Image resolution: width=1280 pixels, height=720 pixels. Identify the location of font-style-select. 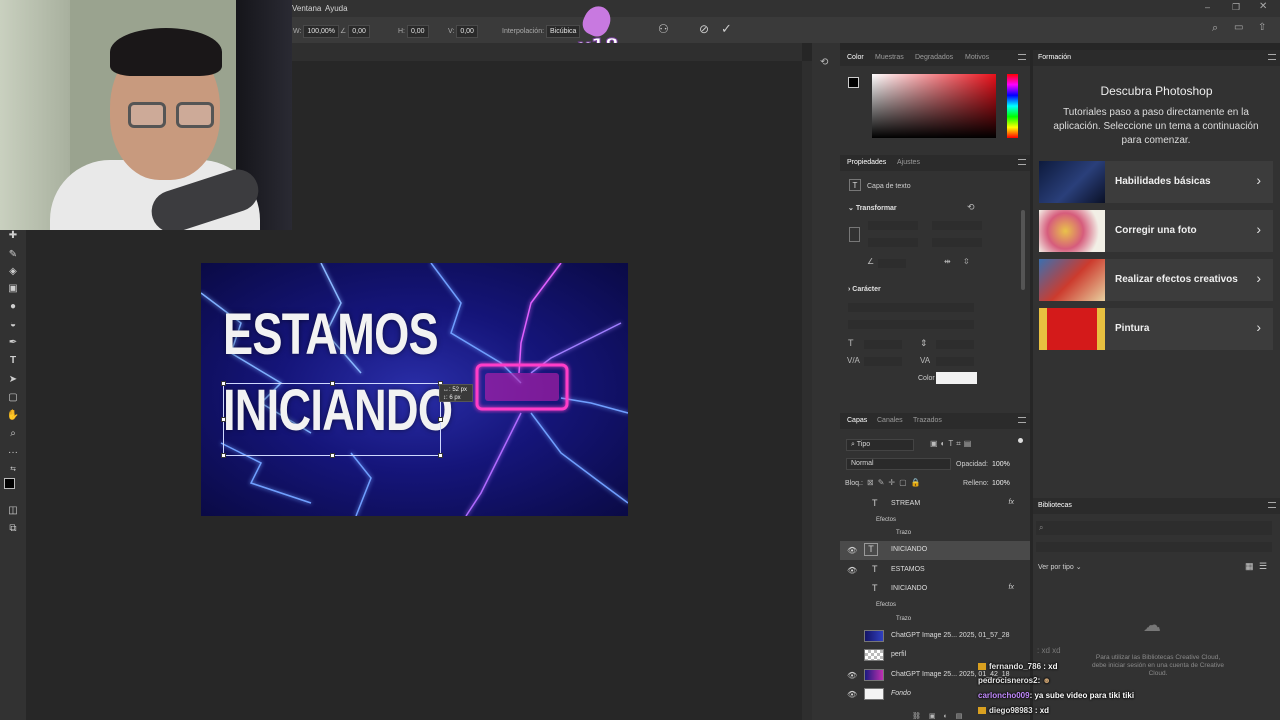
(911, 324).